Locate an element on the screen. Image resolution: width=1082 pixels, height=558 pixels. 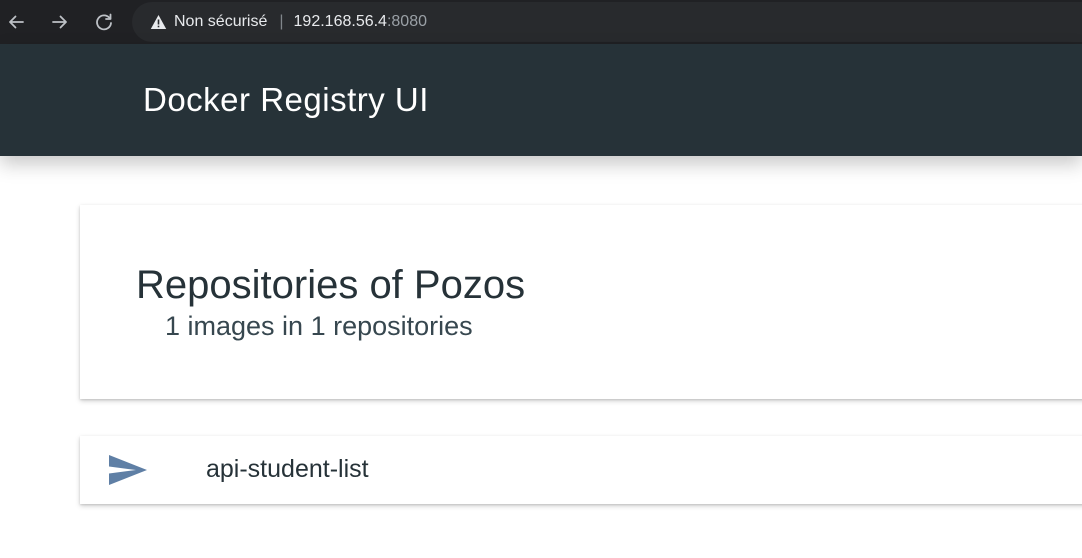
arrow-back-icon is located at coordinates (16, 22).